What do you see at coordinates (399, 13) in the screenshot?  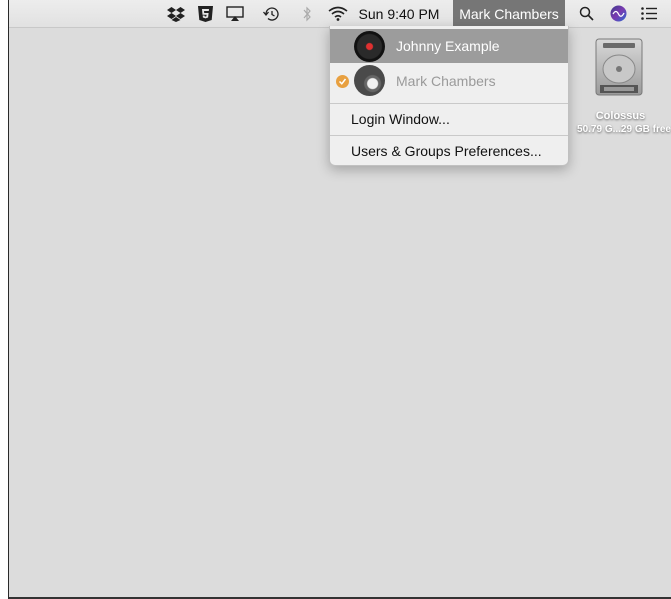 I see `clock: Sun 9:40 PM` at bounding box center [399, 13].